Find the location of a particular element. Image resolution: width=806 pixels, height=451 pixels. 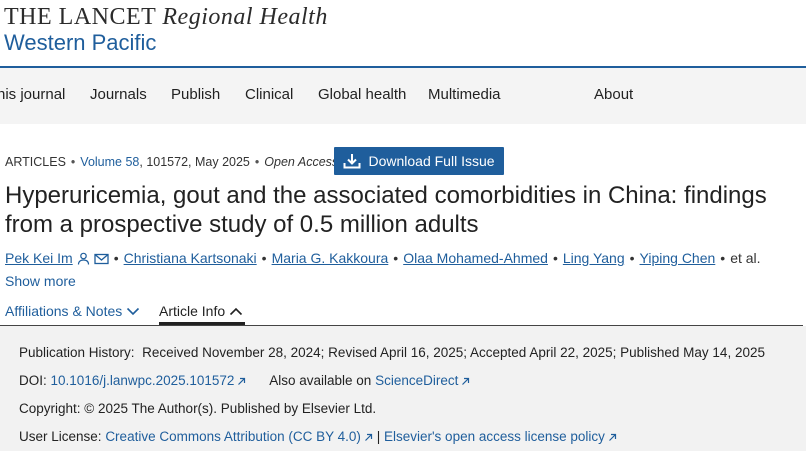

tab-article-info: Article Info is located at coordinates (201, 311).